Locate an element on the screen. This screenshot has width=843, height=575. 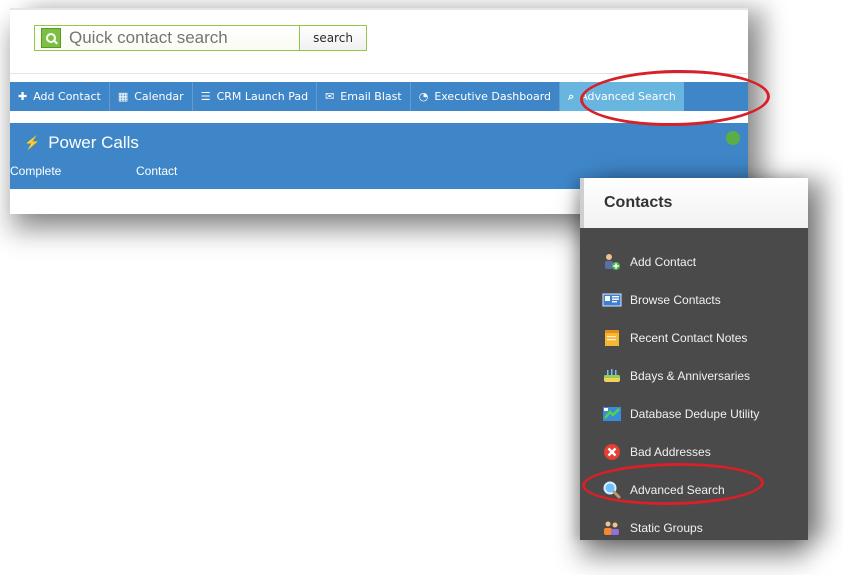
nav-item-email-blast: ✉ Email Blast is located at coordinates (364, 96).